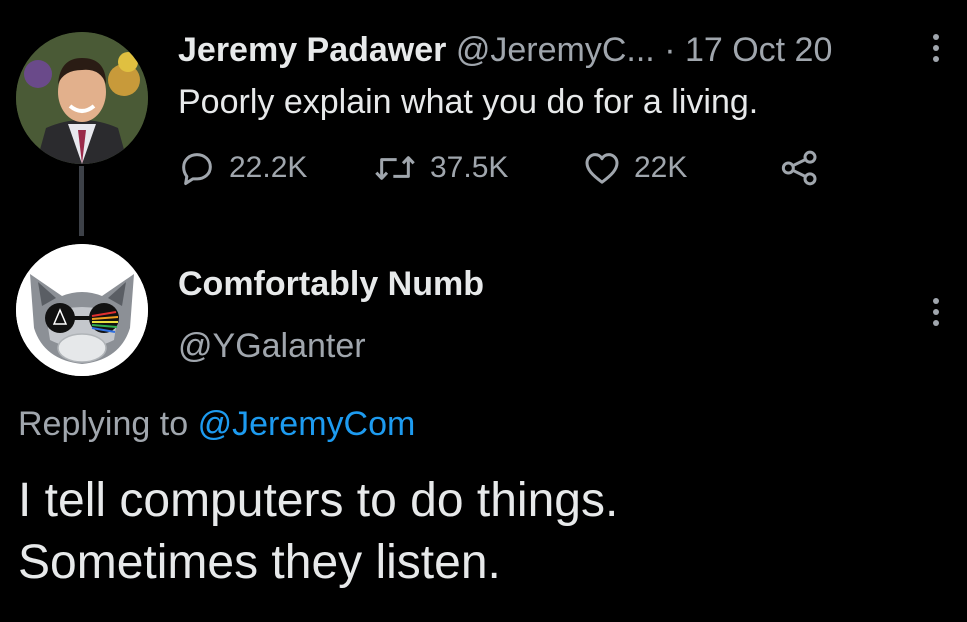  I want to click on tweet-date: · 17 Oct 20, so click(748, 50).